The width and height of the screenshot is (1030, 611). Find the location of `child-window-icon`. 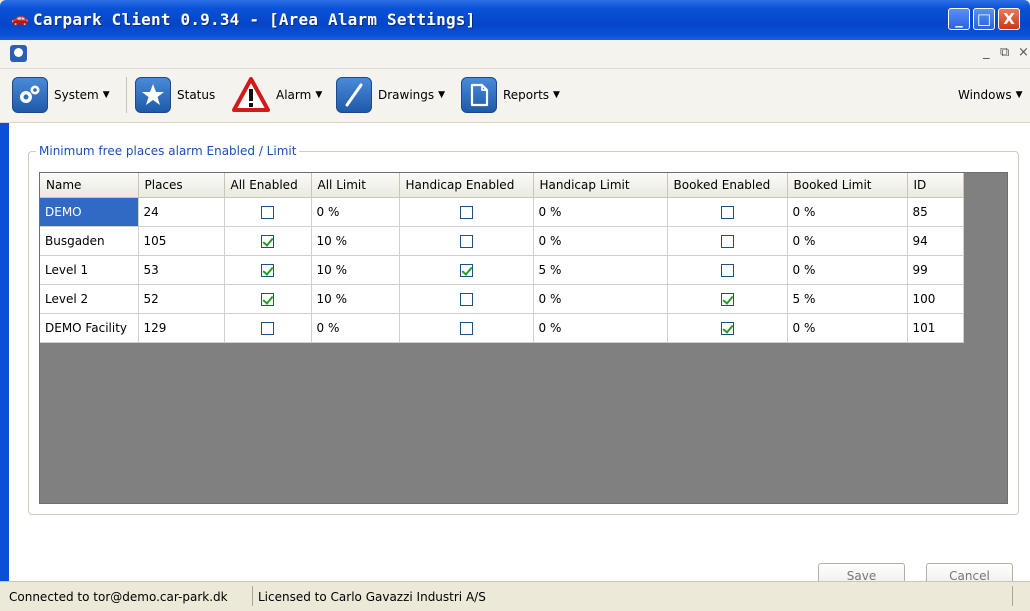

child-window-icon is located at coordinates (18, 53).